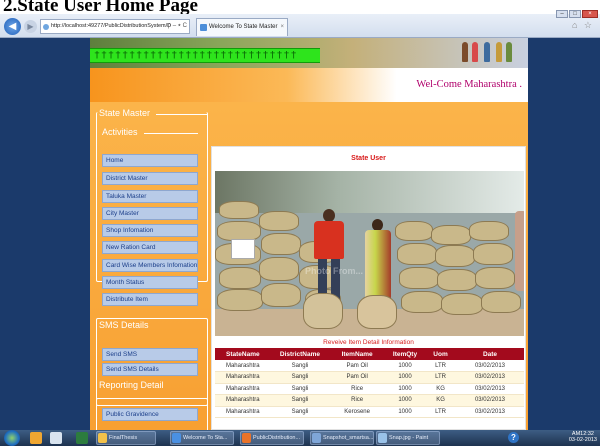 This screenshot has height=446, width=600. Describe the element at coordinates (369, 192) in the screenshot. I see `photo-sky` at that location.